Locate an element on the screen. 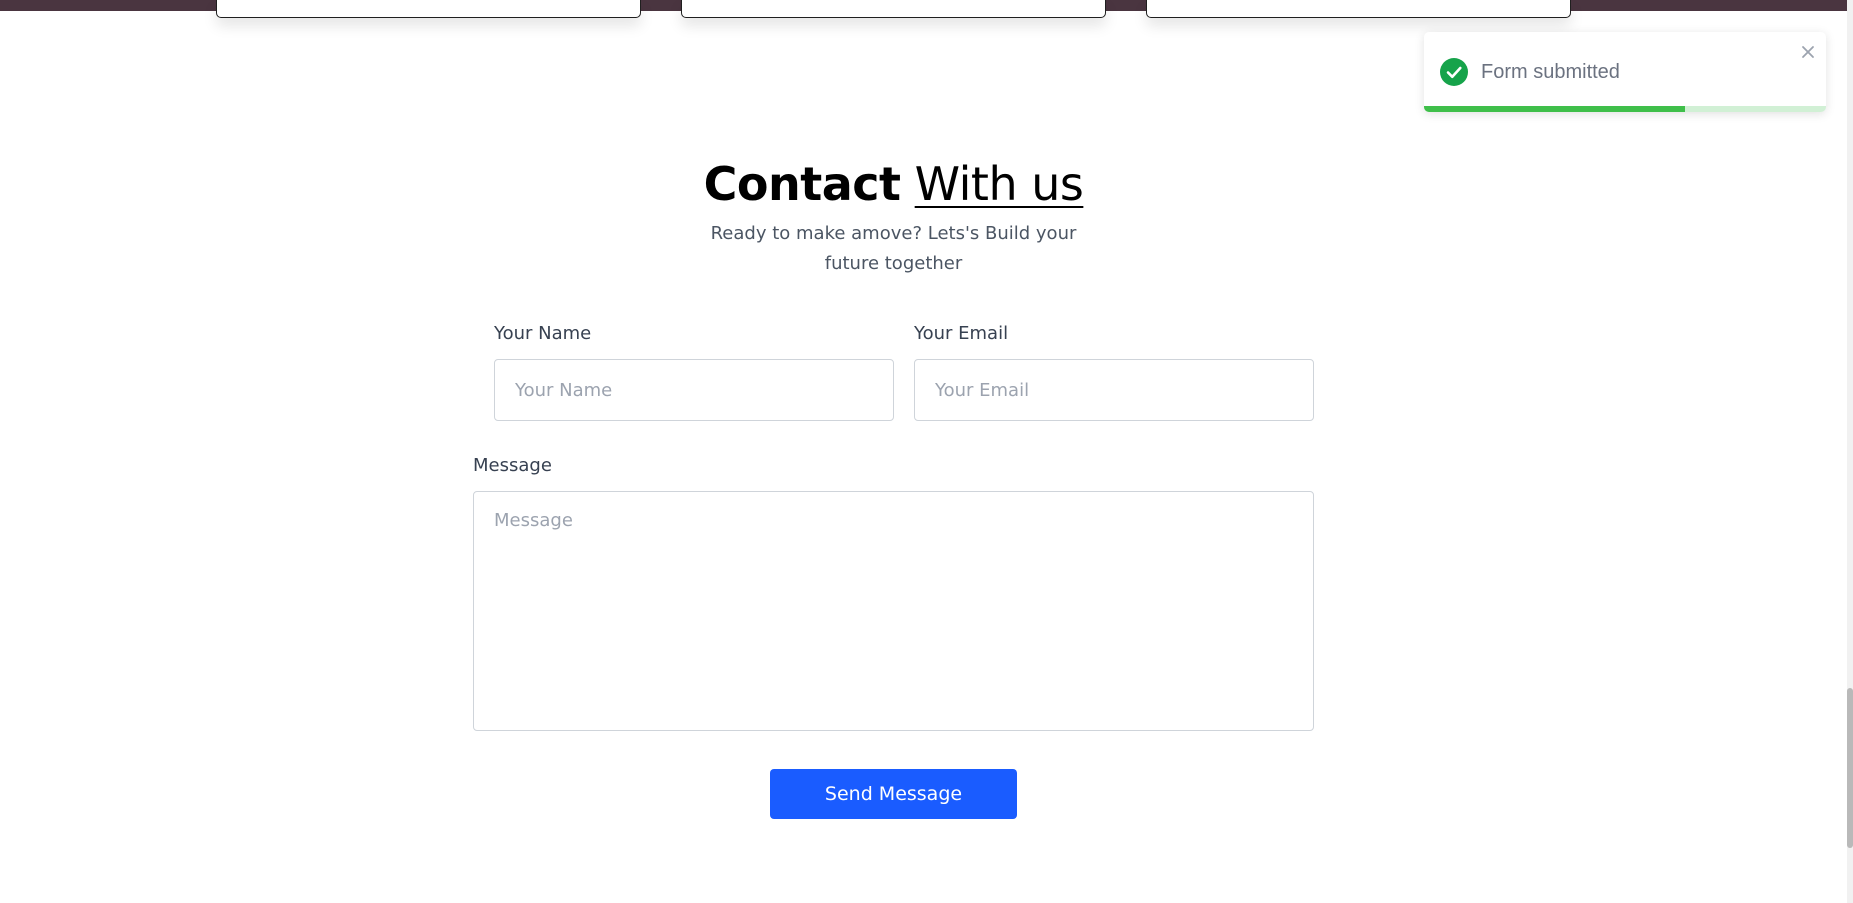  toast-progress-bar is located at coordinates (1625, 109).